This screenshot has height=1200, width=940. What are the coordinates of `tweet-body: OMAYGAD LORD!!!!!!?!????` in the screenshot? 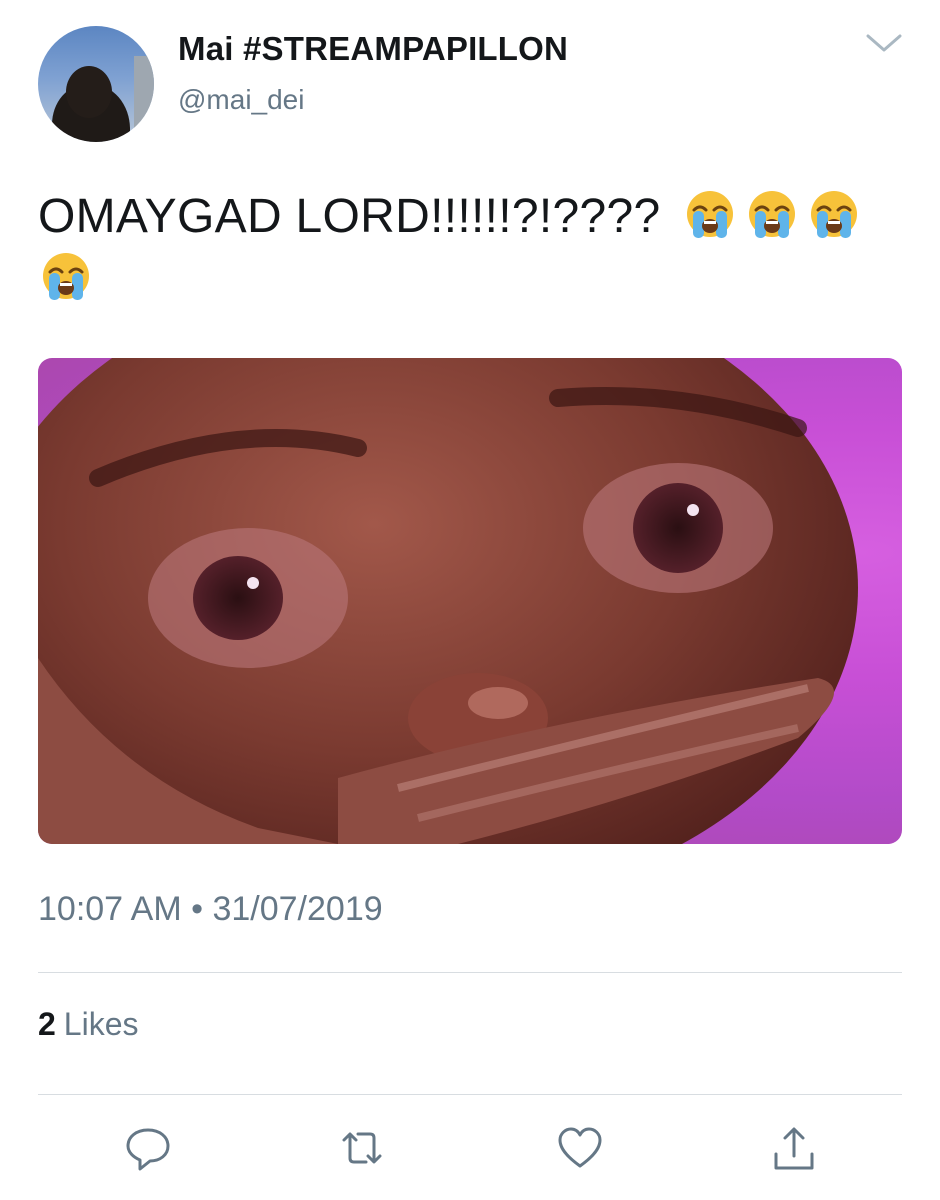 It's located at (349, 216).